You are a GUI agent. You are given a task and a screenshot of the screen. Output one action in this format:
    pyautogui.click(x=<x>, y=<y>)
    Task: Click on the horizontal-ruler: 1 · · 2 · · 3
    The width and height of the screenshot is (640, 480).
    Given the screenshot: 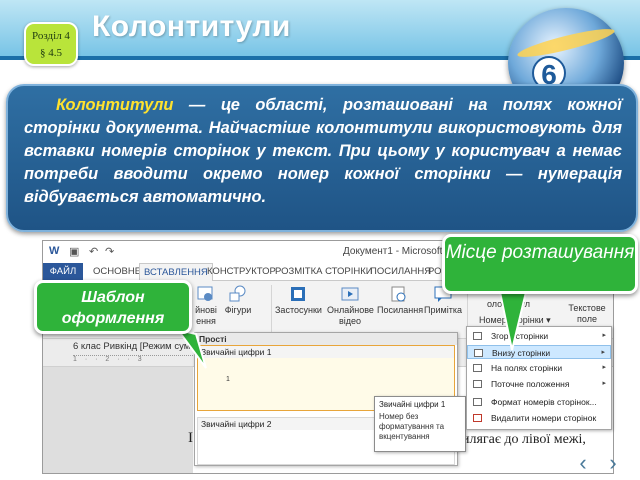 What is the action you would take?
    pyautogui.click(x=133, y=359)
    